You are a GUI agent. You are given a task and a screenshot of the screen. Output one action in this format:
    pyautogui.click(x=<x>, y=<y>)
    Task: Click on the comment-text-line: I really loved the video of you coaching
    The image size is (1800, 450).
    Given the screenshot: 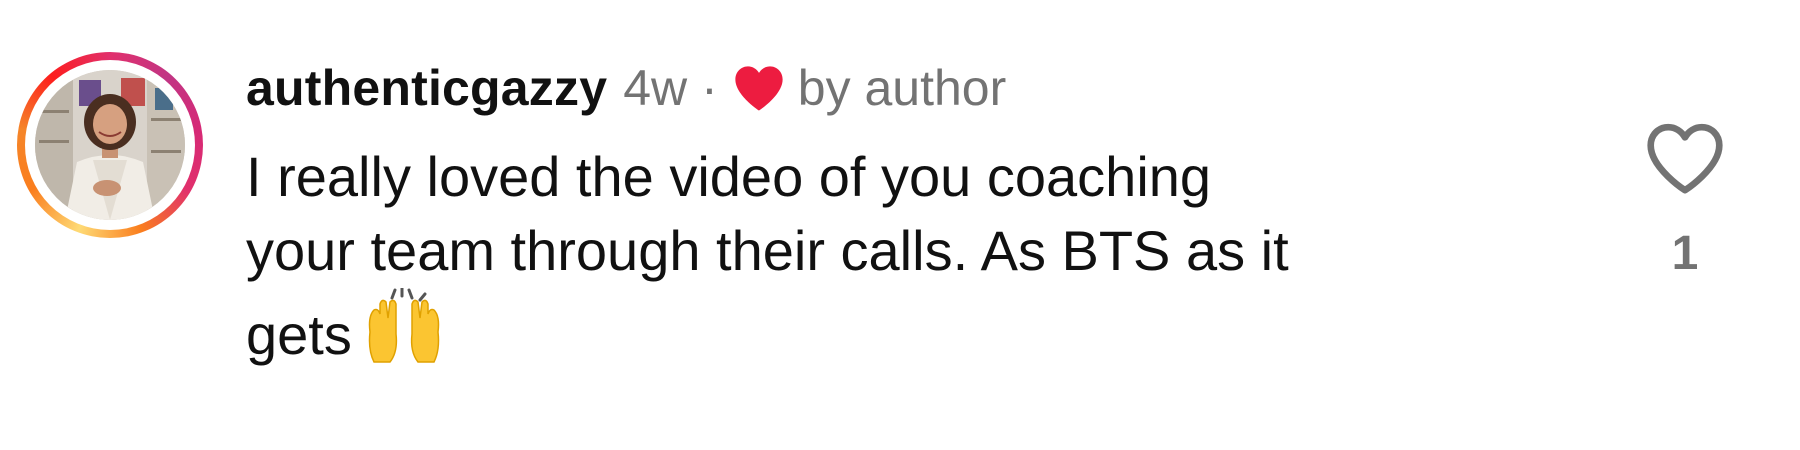 What is the action you would take?
    pyautogui.click(x=729, y=176)
    